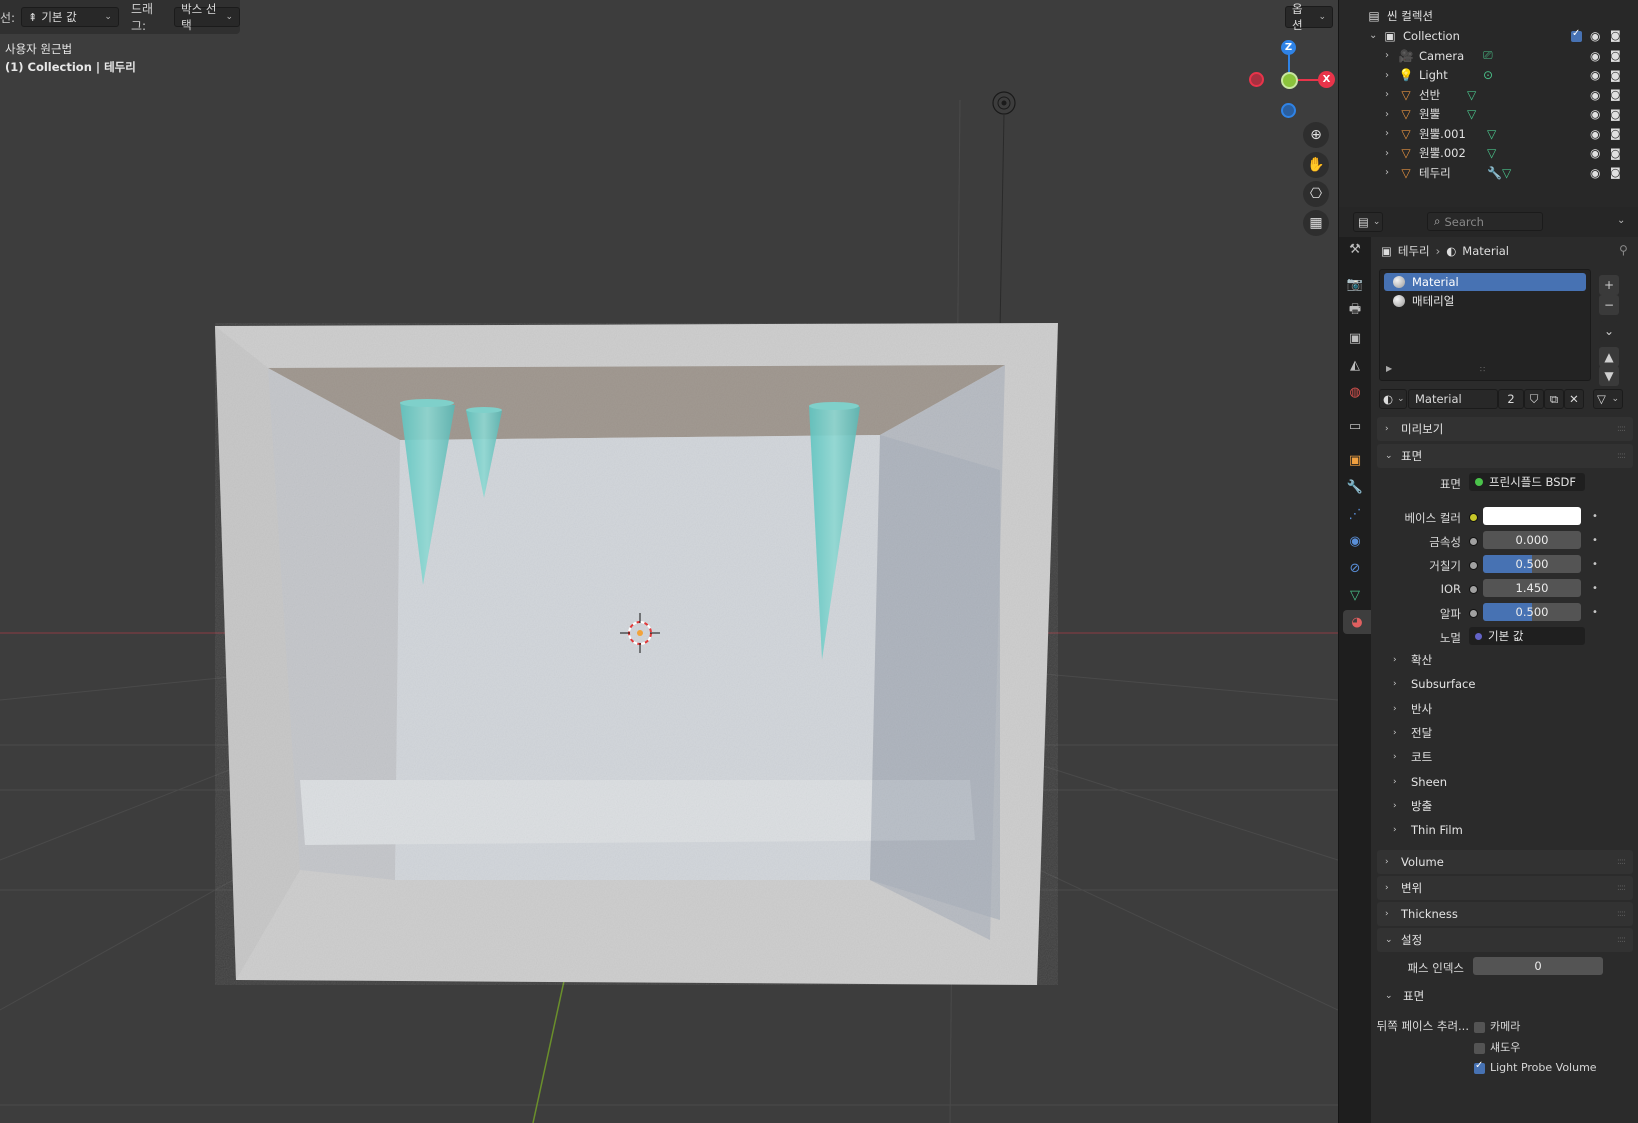 The height and width of the screenshot is (1123, 1638). I want to click on material-slot: Material, so click(1485, 282).